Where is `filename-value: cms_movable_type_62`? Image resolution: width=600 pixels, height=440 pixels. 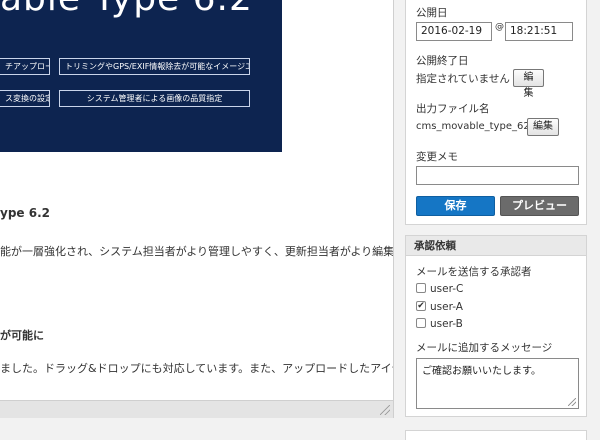
filename-value: cms_movable_type_62 is located at coordinates (473, 126).